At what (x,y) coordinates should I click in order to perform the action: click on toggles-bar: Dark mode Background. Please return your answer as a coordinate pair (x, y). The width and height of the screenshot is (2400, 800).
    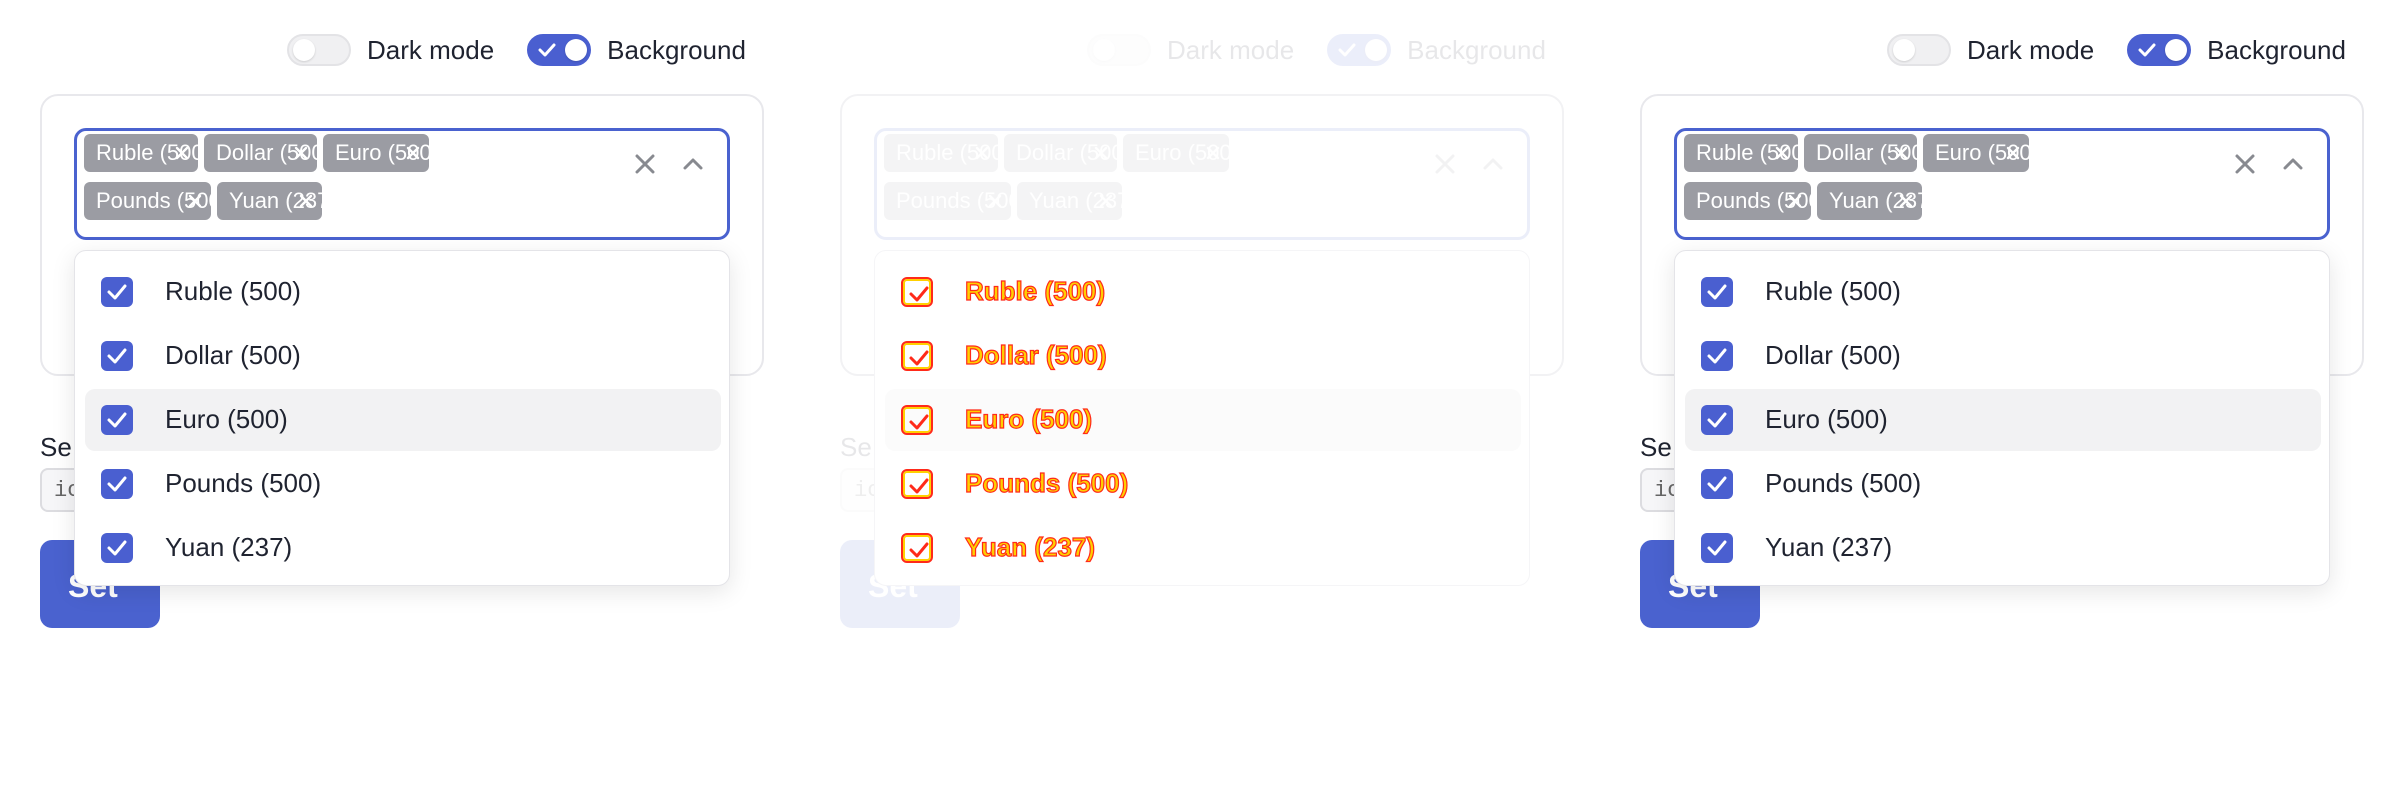
    Looking at the image, I should click on (533, 50).